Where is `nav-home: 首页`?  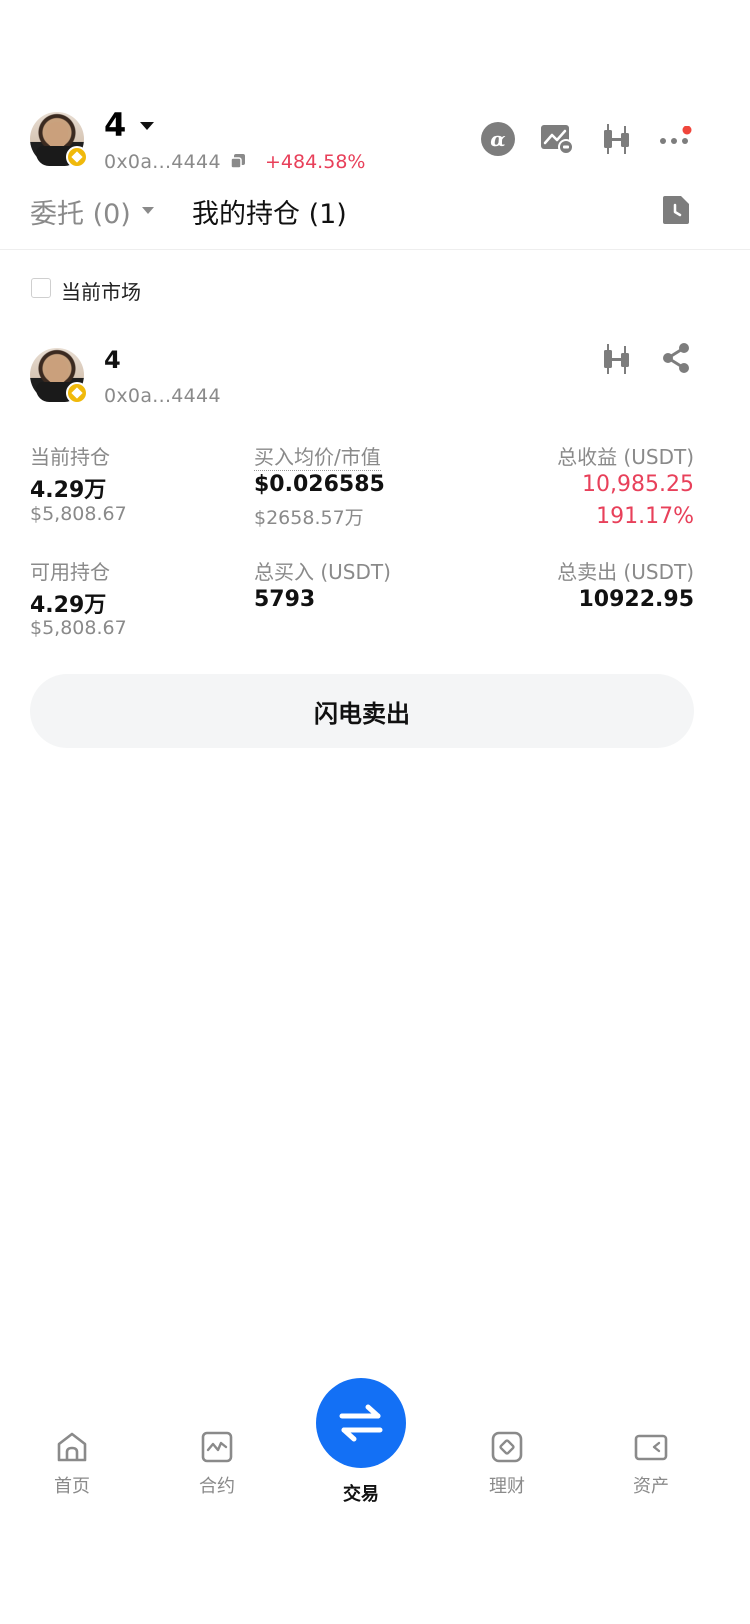
nav-home: 首页 is located at coordinates (72, 1464).